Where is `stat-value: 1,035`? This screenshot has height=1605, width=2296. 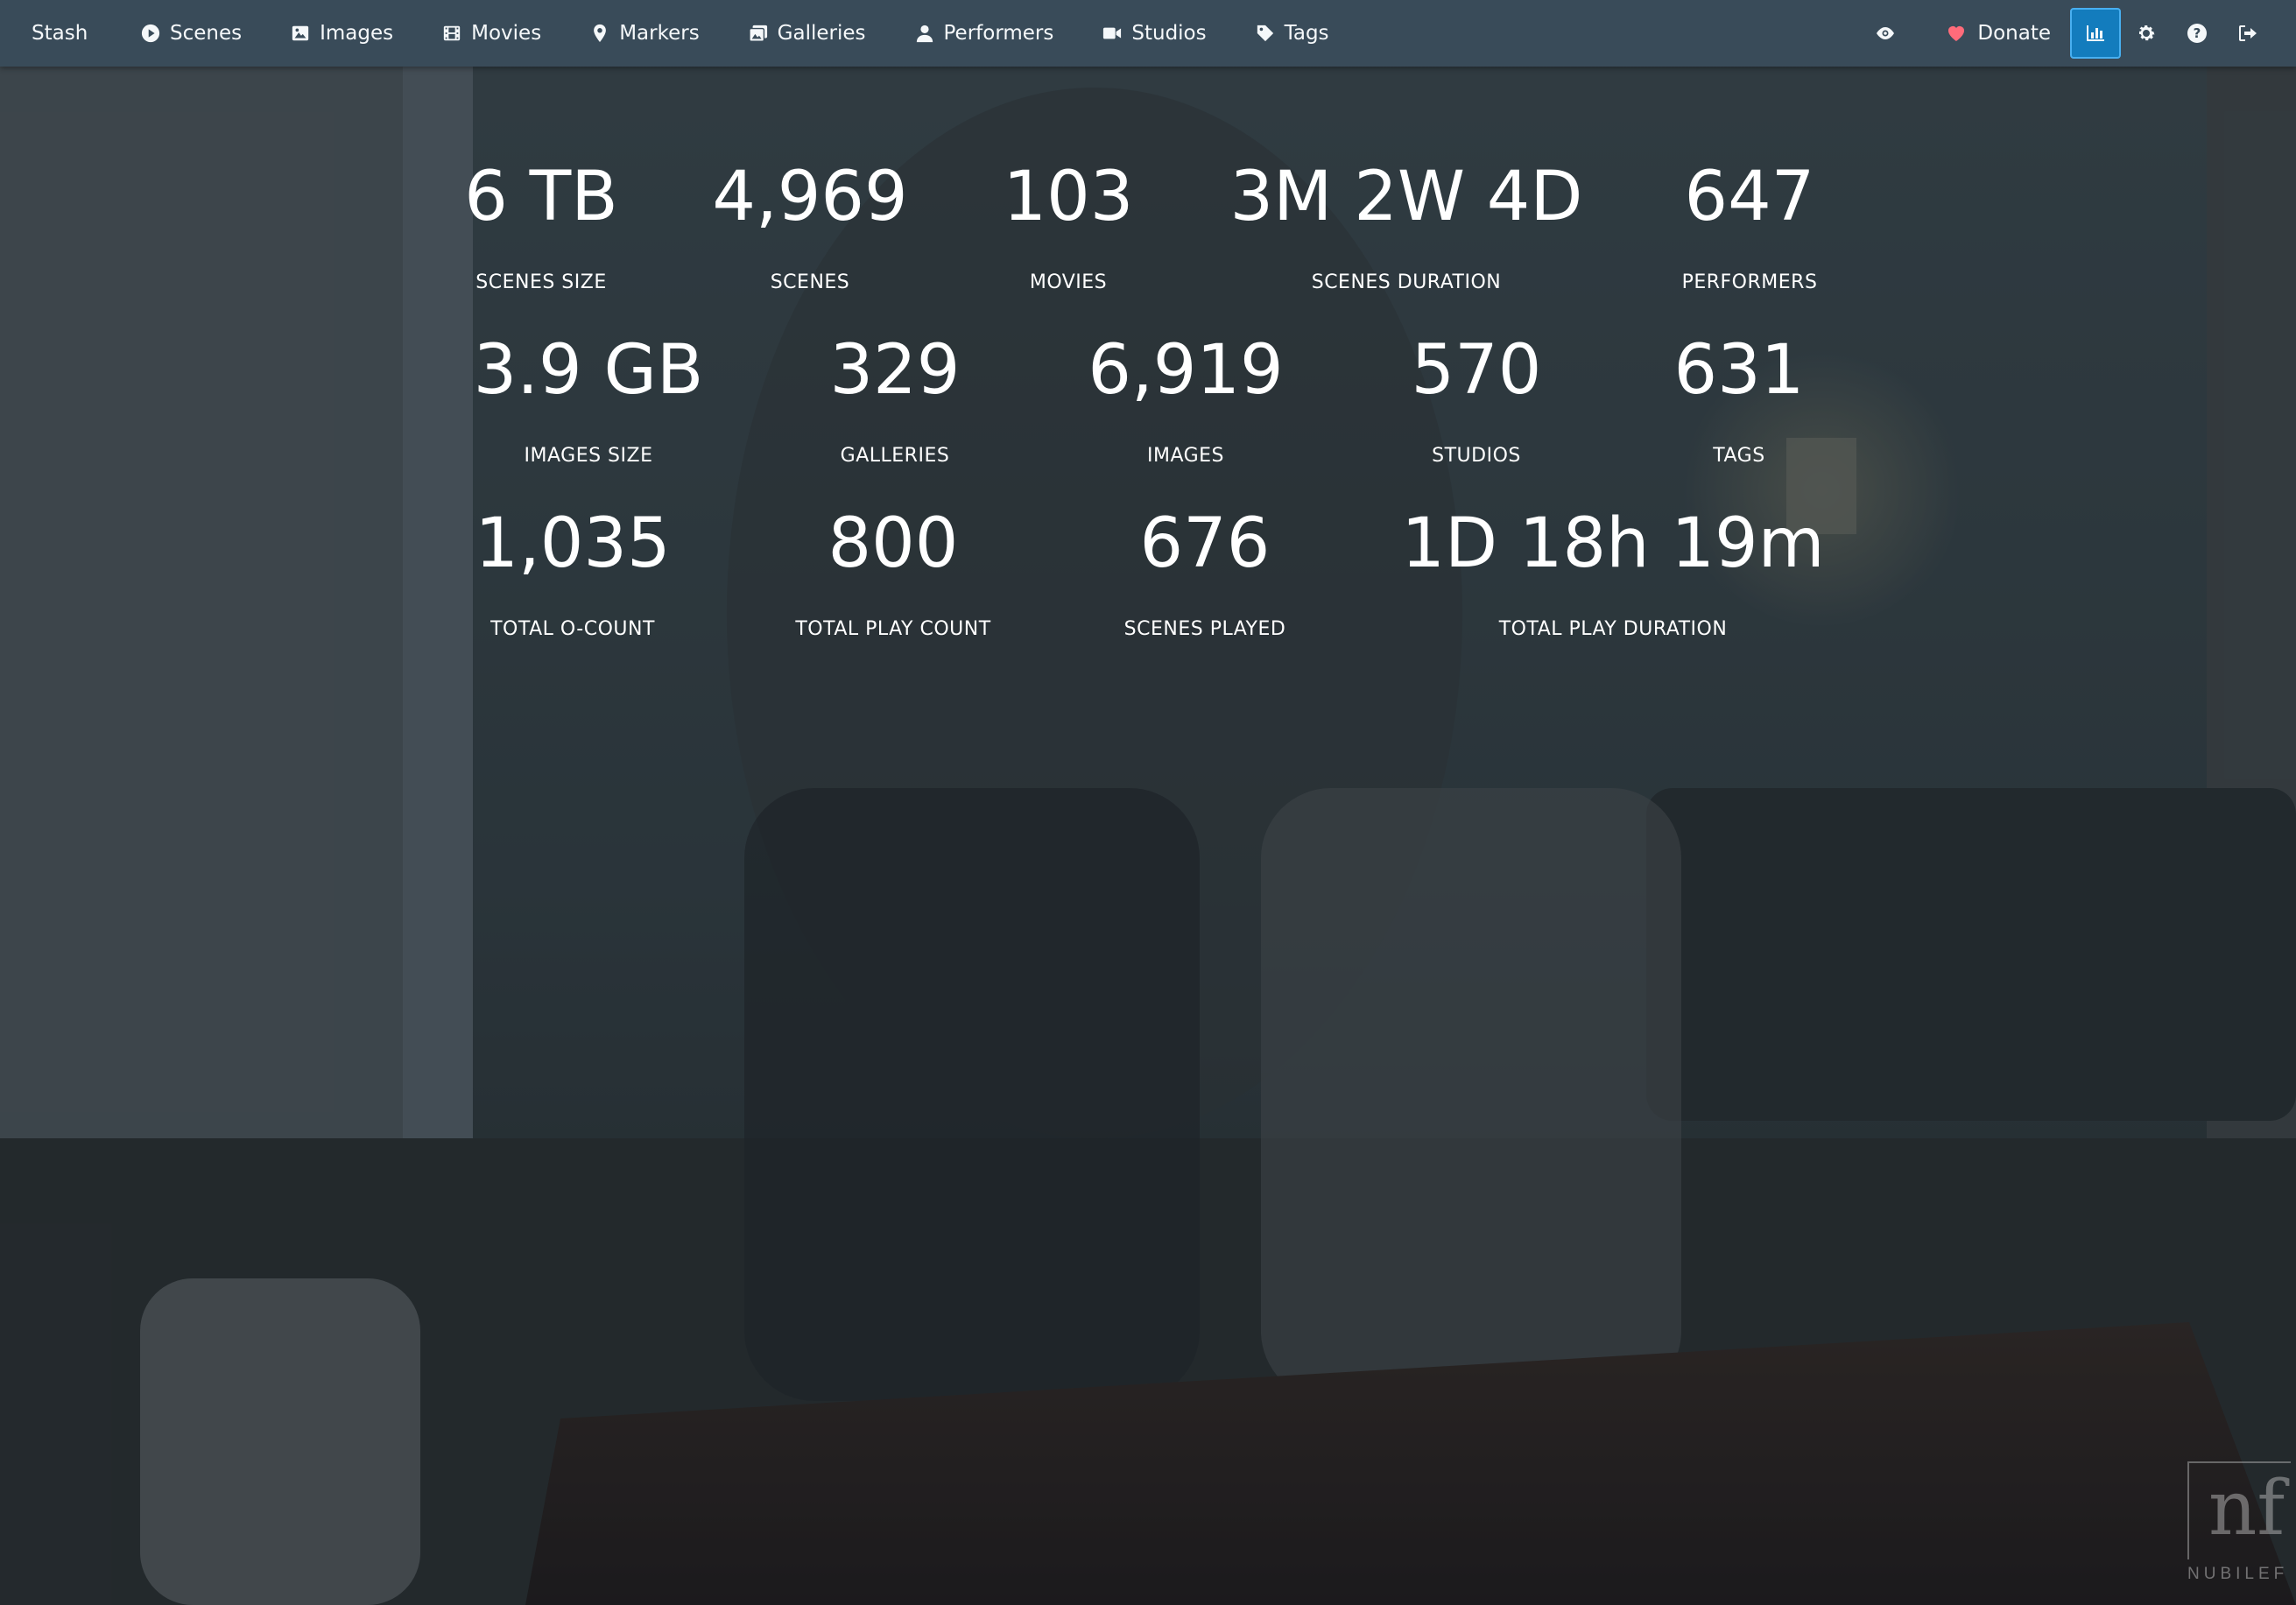
stat-value: 1,035 is located at coordinates (573, 543).